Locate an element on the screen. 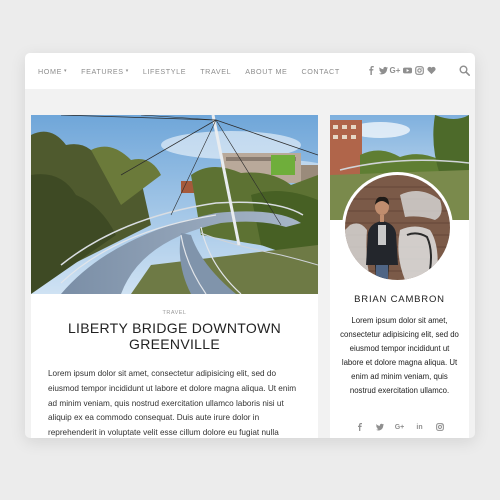  post-category: TRAVEL is located at coordinates (174, 313).